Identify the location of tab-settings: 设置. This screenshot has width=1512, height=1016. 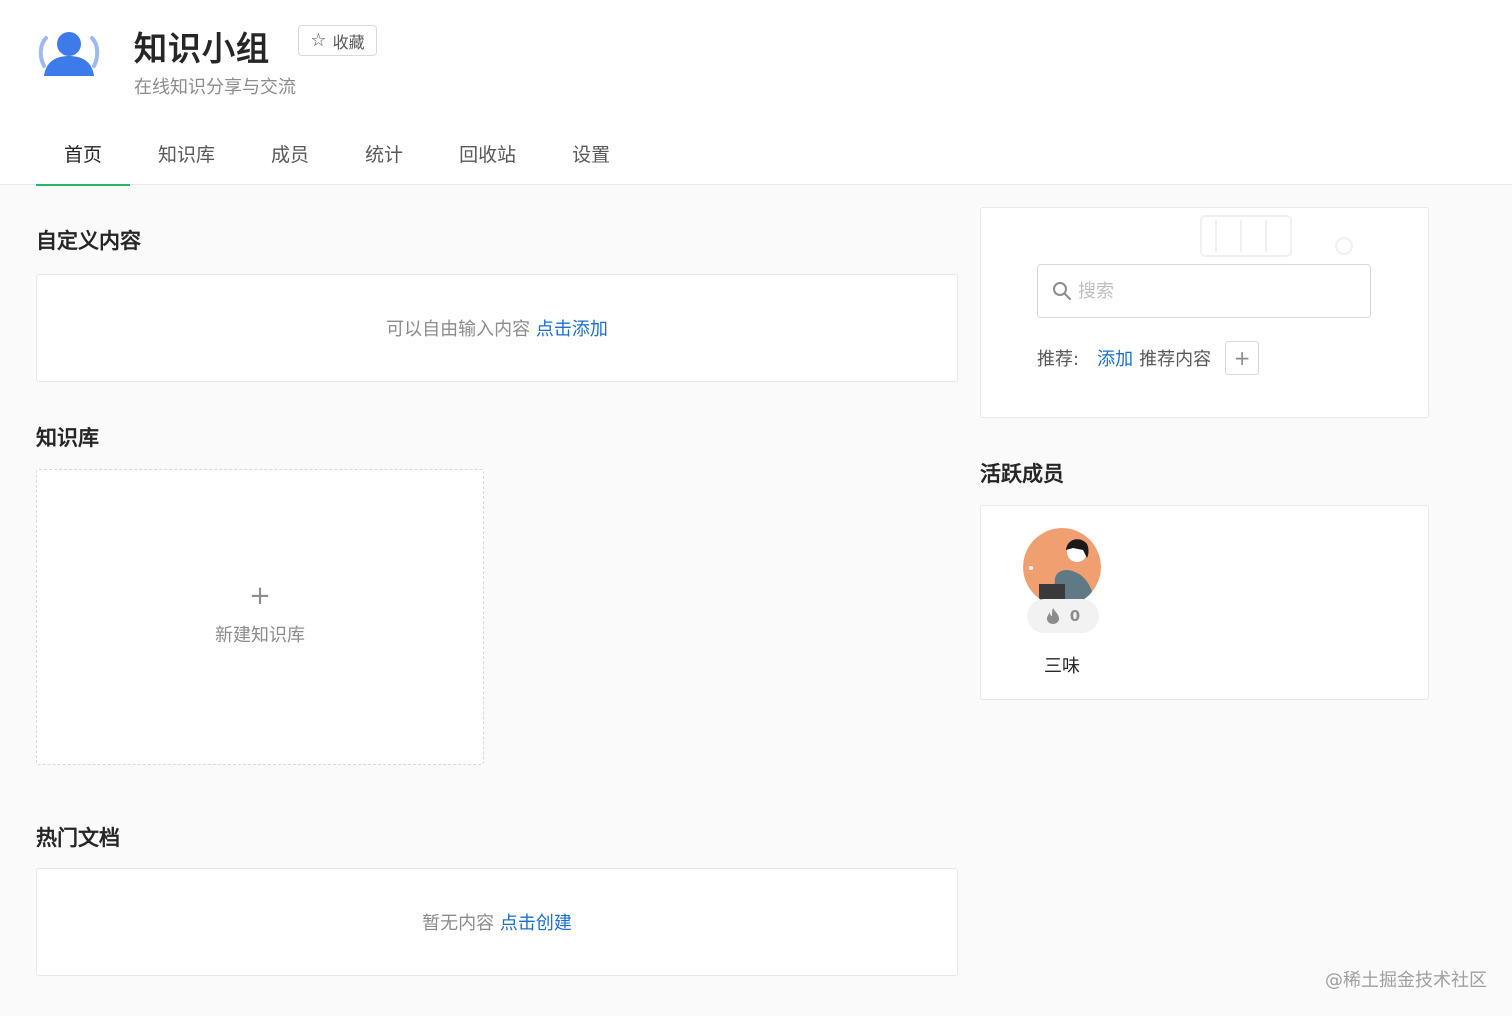
(591, 154).